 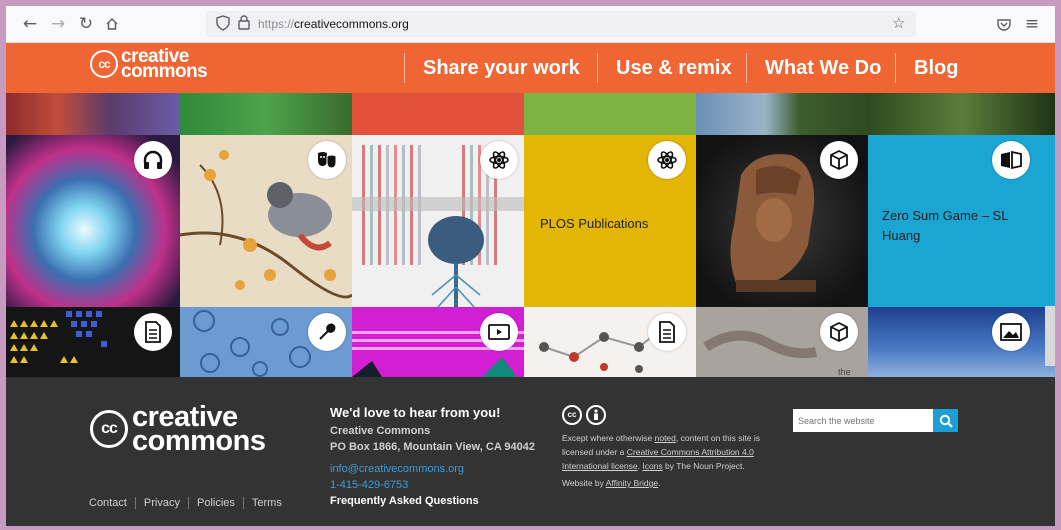 I want to click on forward-arrow-icon: →, so click(x=58, y=24).